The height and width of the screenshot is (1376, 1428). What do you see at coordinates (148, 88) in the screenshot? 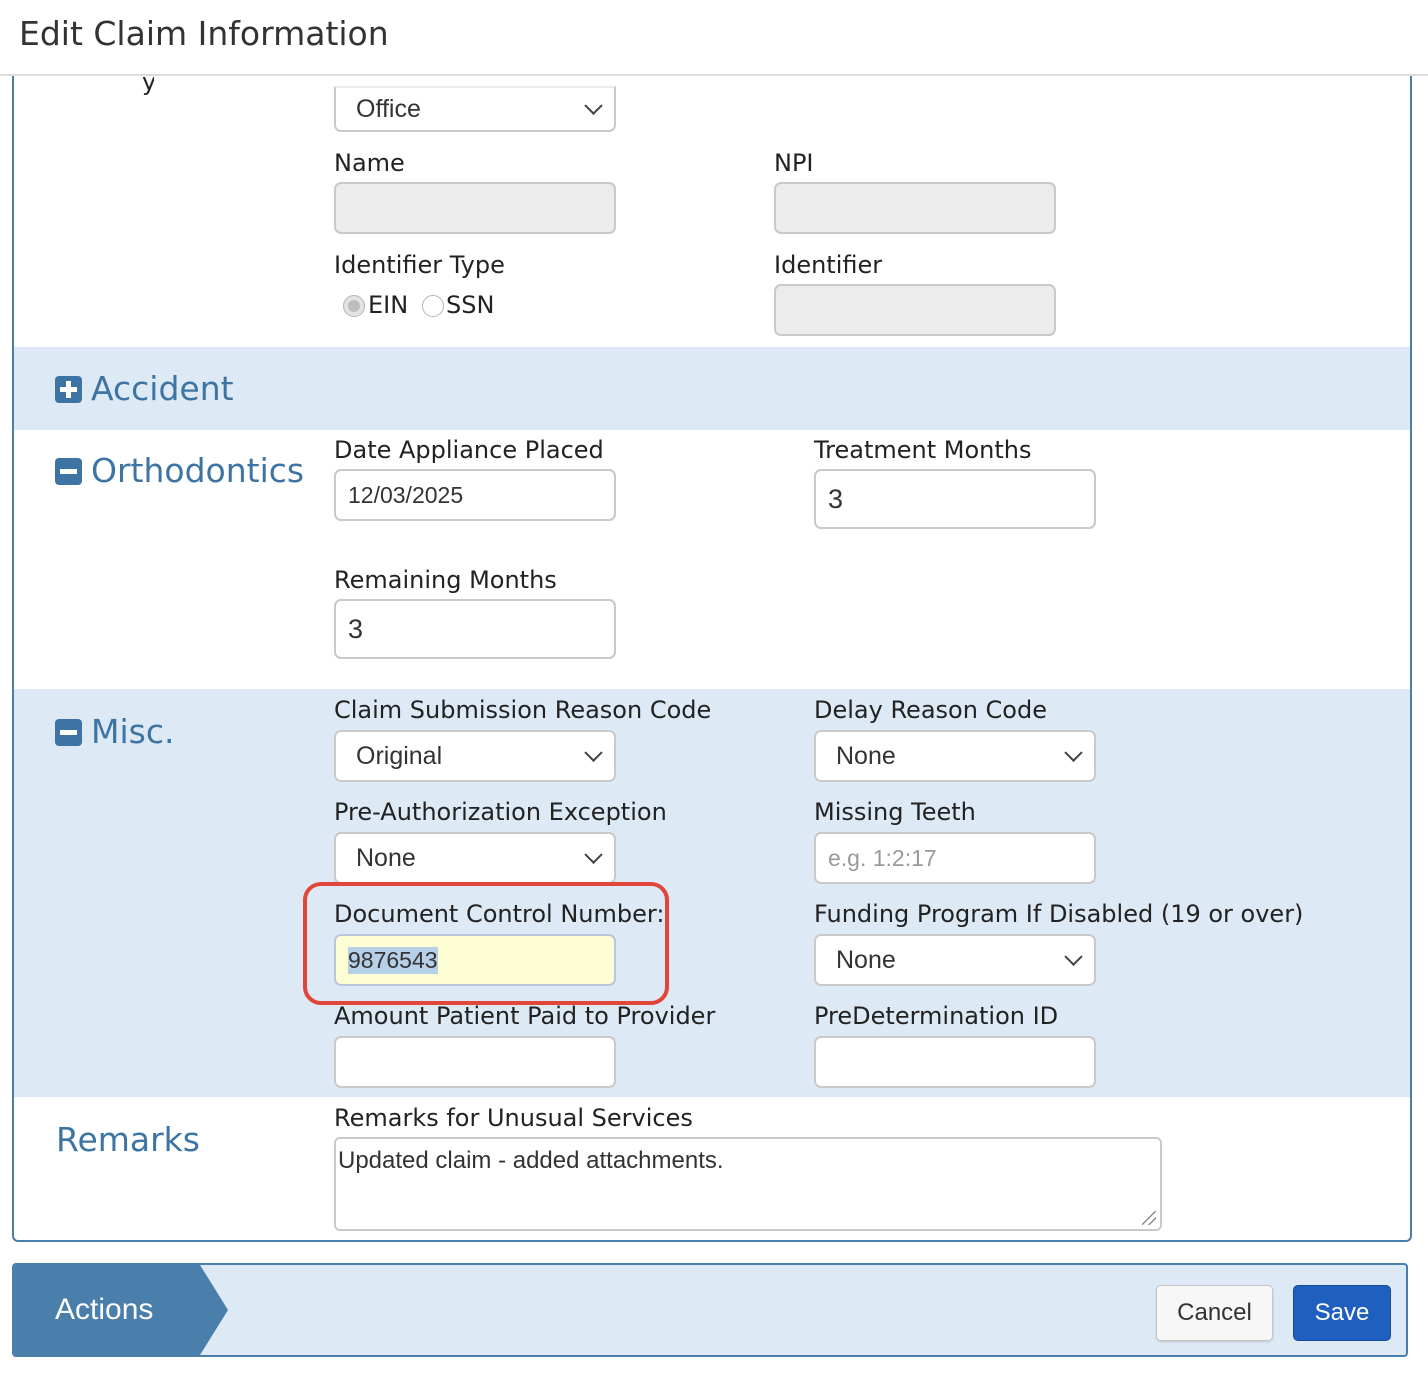
I see `cut-off-label-fragment: y` at bounding box center [148, 88].